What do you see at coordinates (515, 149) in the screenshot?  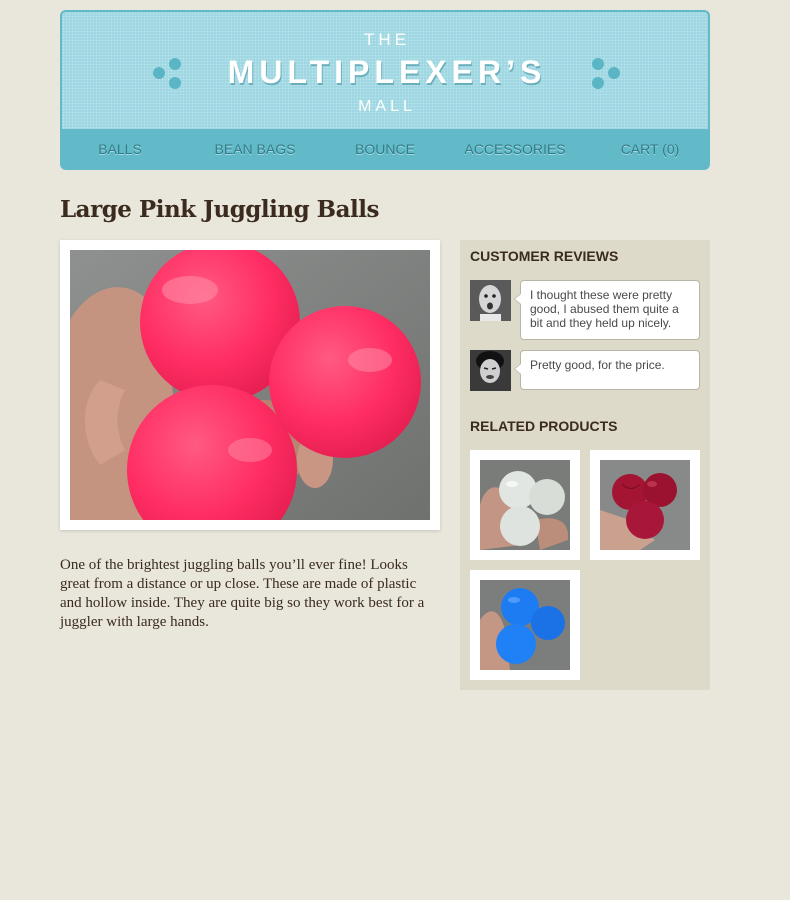 I see `nav-accessories: ACCESSORIES` at bounding box center [515, 149].